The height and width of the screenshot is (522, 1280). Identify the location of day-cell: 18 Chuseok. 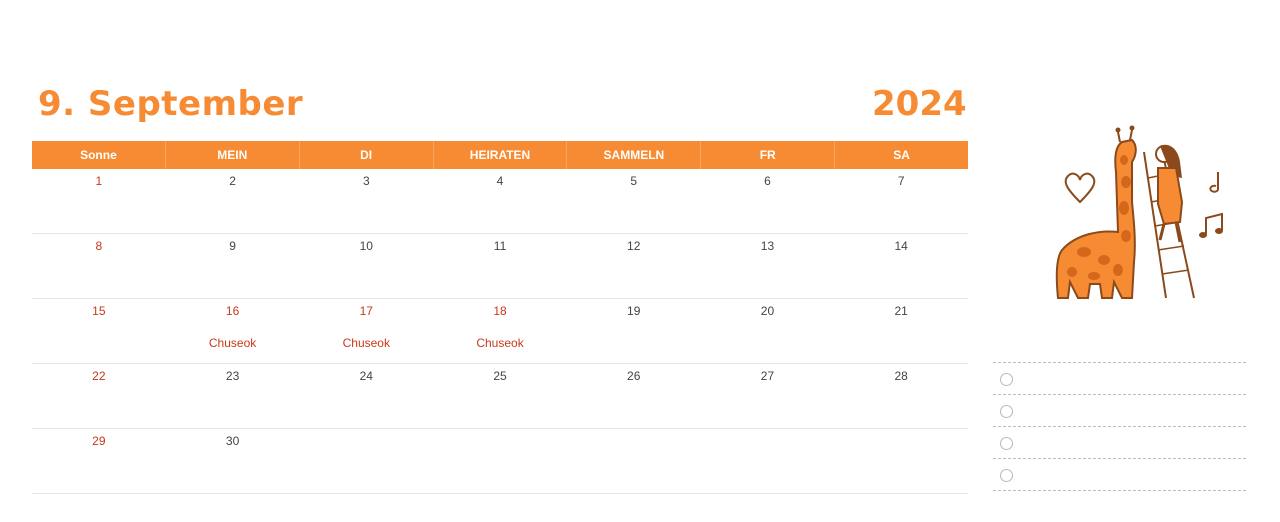
(500, 331).